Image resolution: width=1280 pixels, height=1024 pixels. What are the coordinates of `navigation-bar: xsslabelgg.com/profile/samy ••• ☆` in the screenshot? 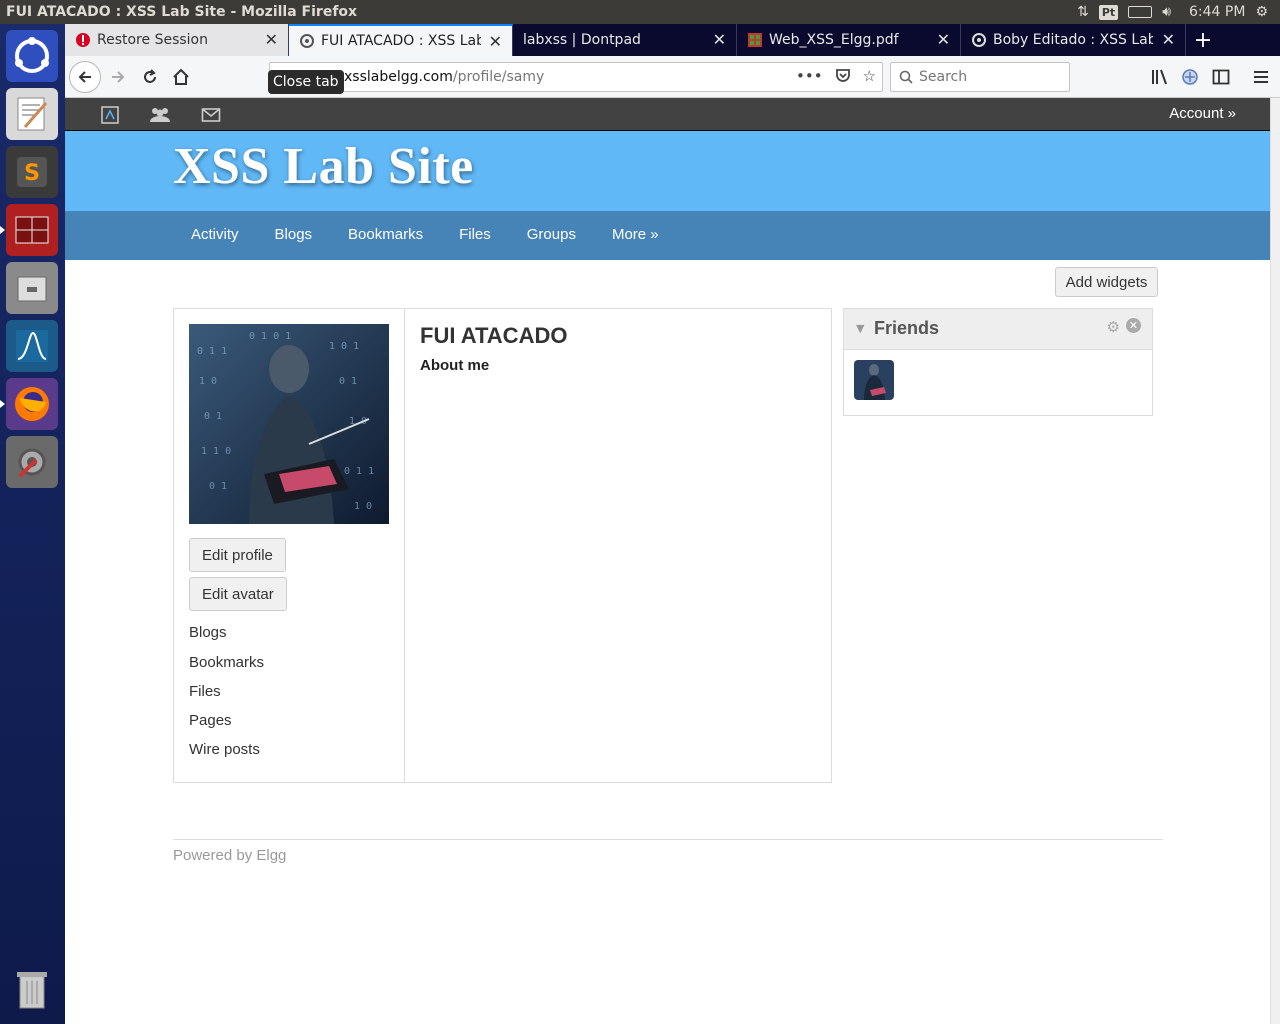 It's located at (672, 77).